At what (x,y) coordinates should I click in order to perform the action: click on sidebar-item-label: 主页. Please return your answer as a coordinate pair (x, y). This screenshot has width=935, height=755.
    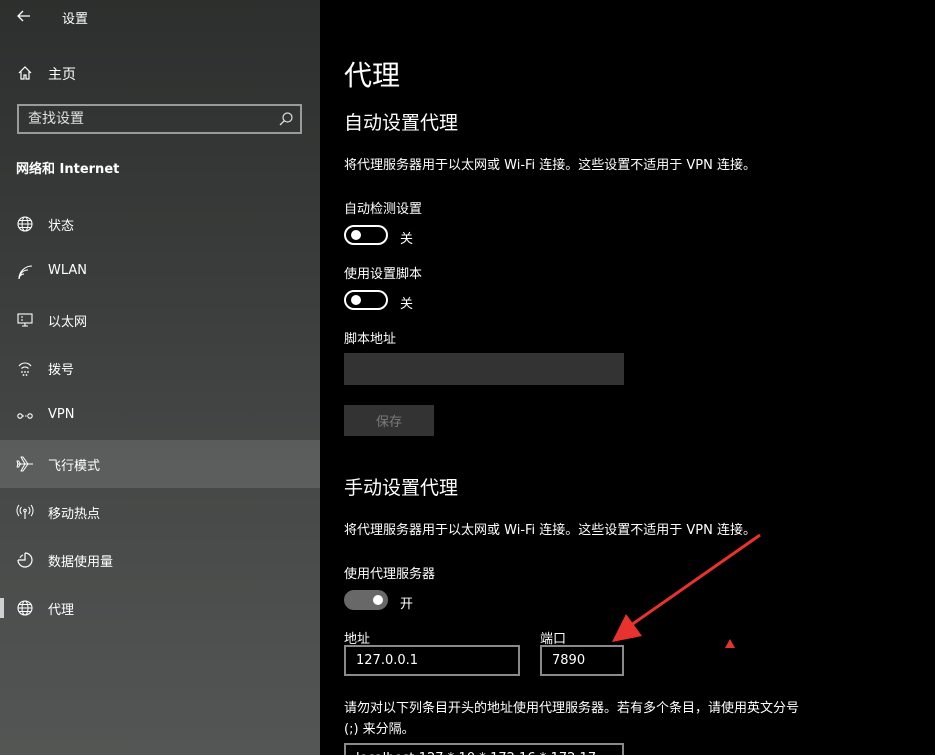
    Looking at the image, I should click on (62, 75).